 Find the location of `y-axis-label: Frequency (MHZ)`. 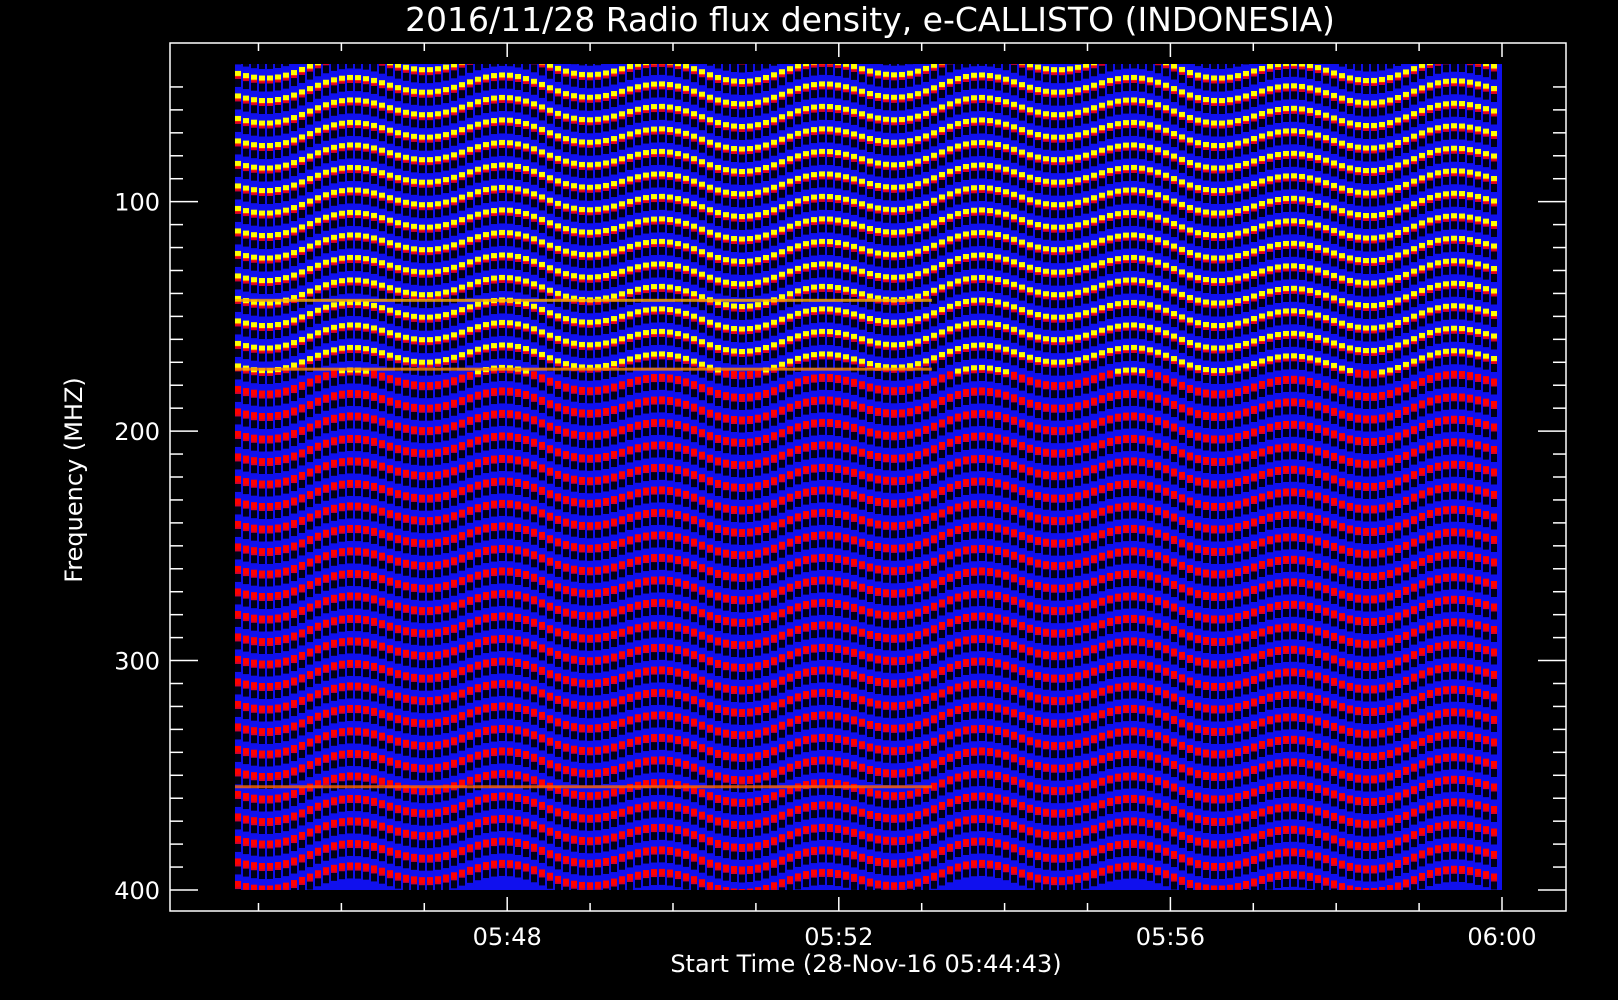

y-axis-label: Frequency (MHZ) is located at coordinates (74, 480).